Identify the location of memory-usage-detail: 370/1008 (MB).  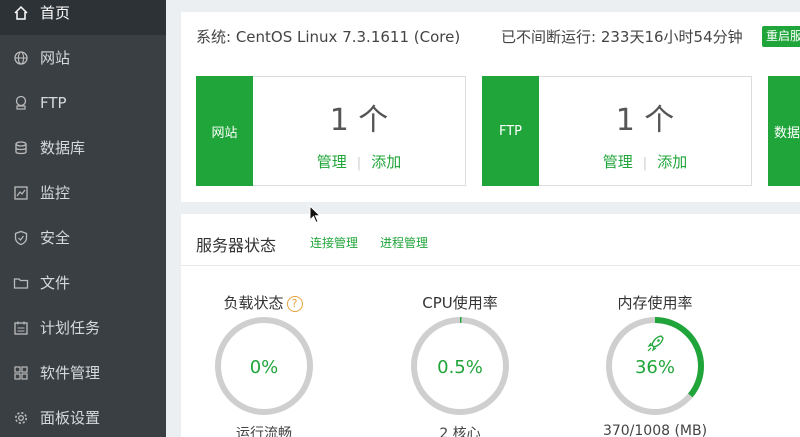
(655, 430).